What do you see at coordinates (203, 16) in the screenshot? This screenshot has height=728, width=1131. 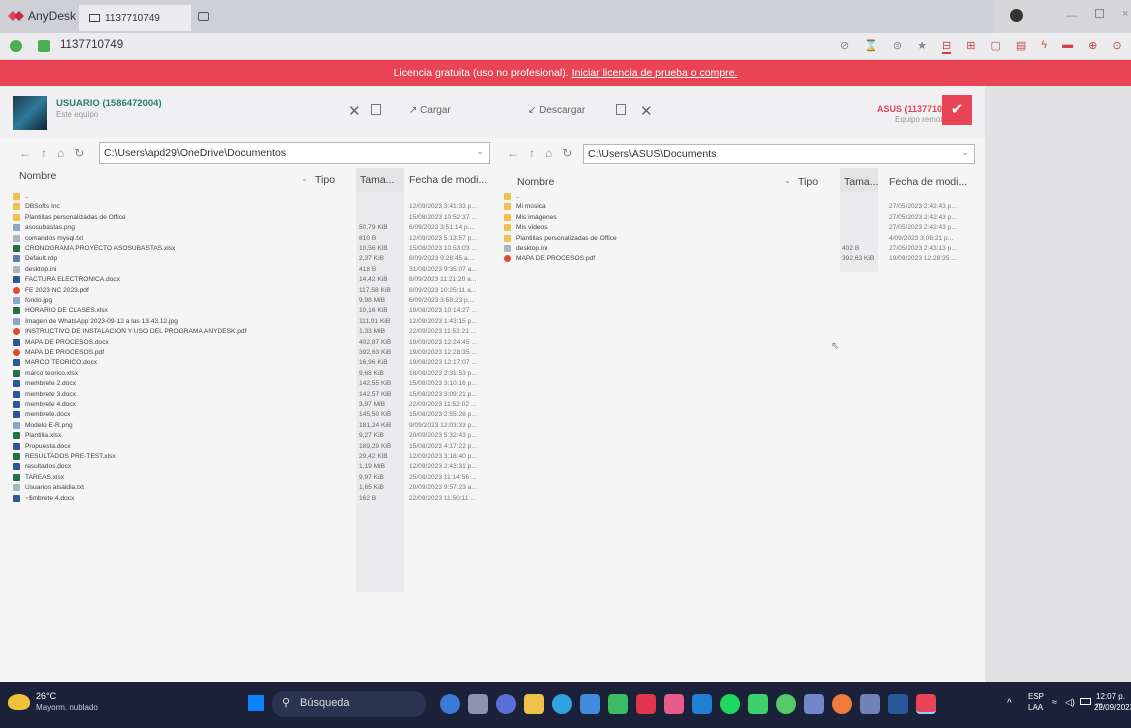 I see `new-tab-icon` at bounding box center [203, 16].